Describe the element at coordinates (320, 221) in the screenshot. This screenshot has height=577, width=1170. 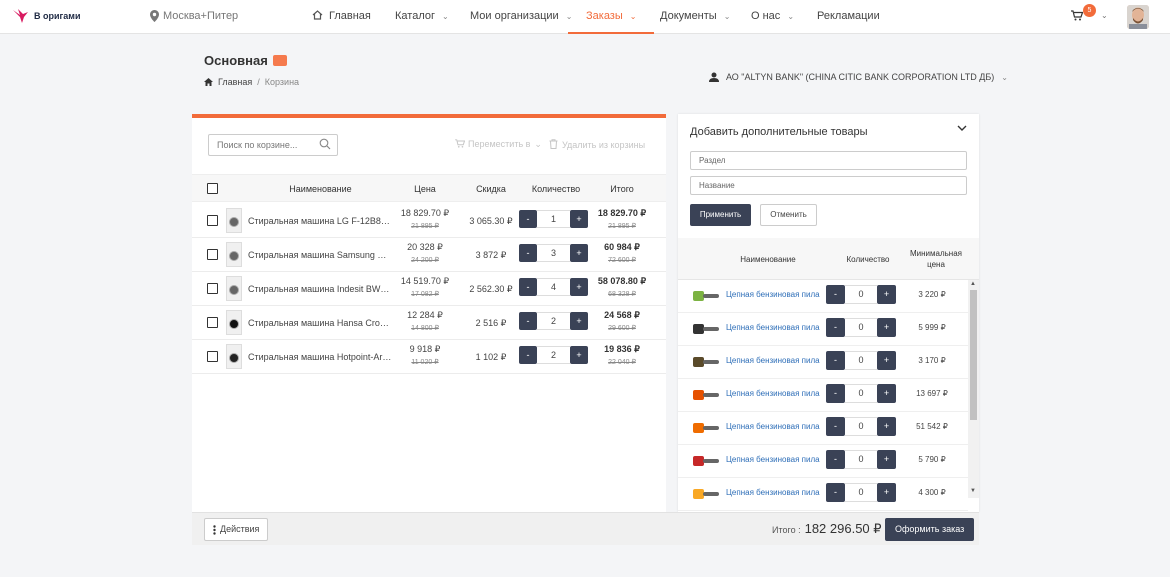
I see `product-name: Стиральная машина LG F-12B8WD8` at that location.